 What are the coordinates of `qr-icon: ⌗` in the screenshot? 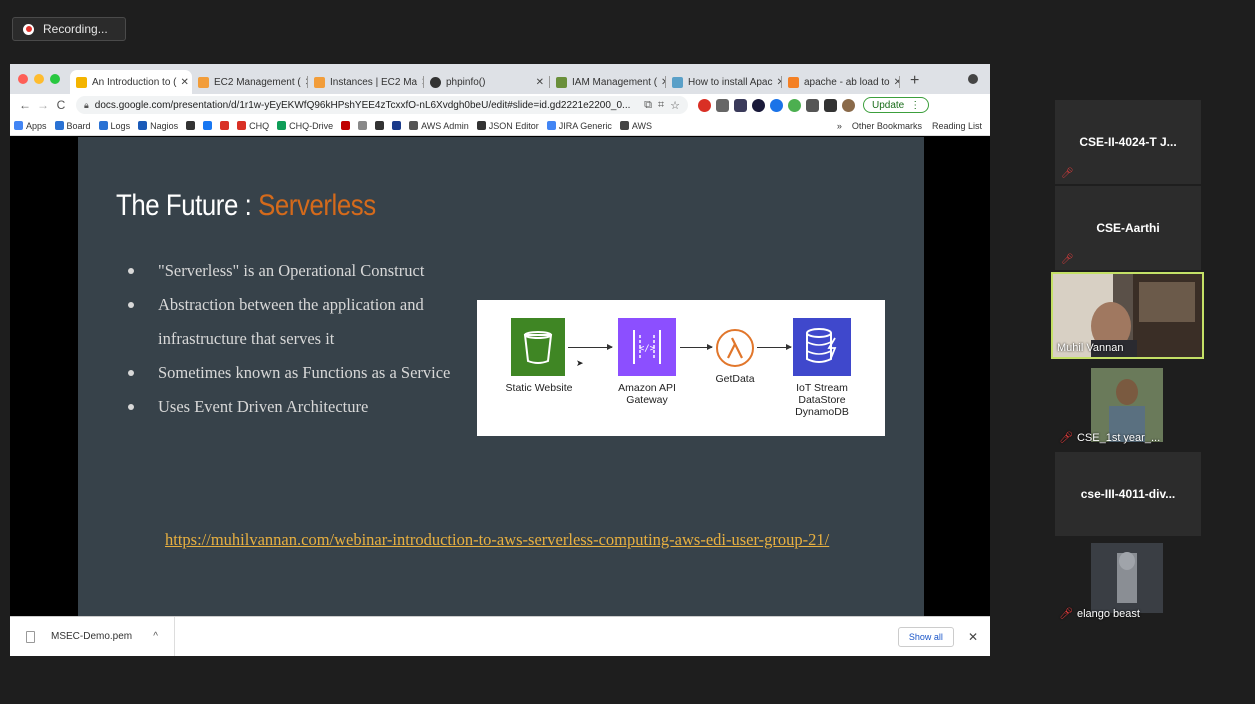 It's located at (661, 105).